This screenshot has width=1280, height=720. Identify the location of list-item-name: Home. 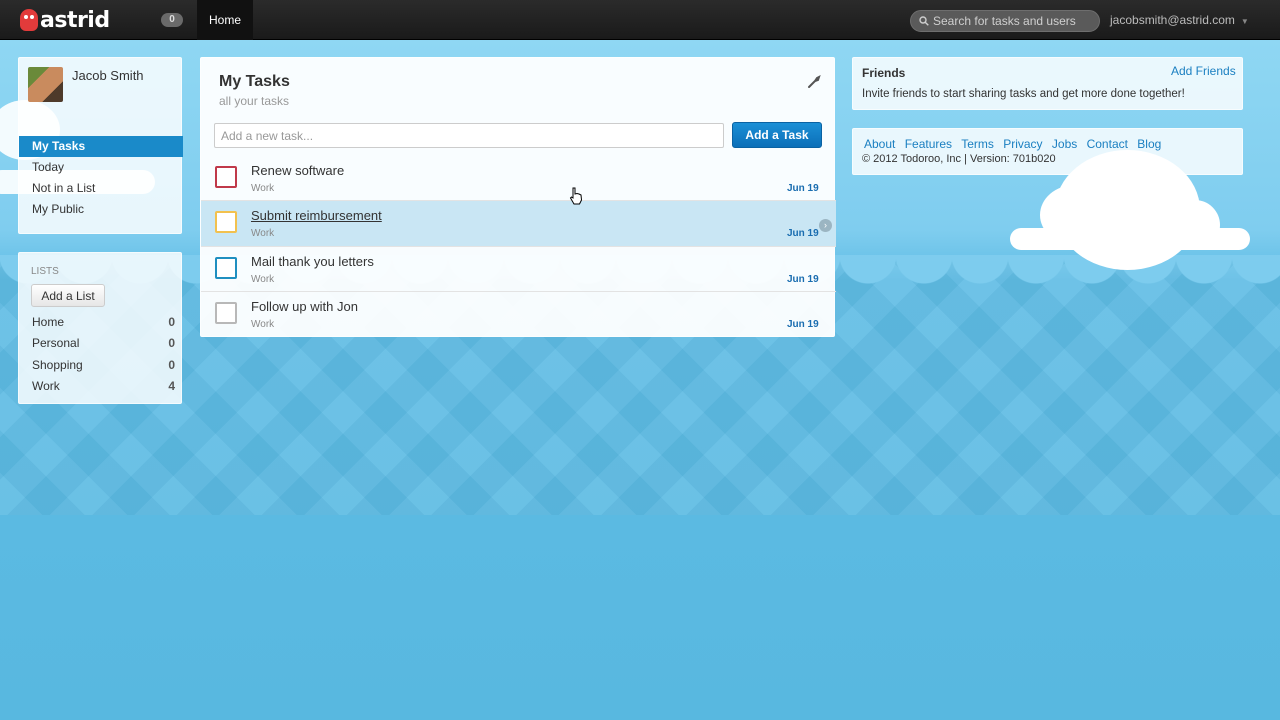
(48, 322).